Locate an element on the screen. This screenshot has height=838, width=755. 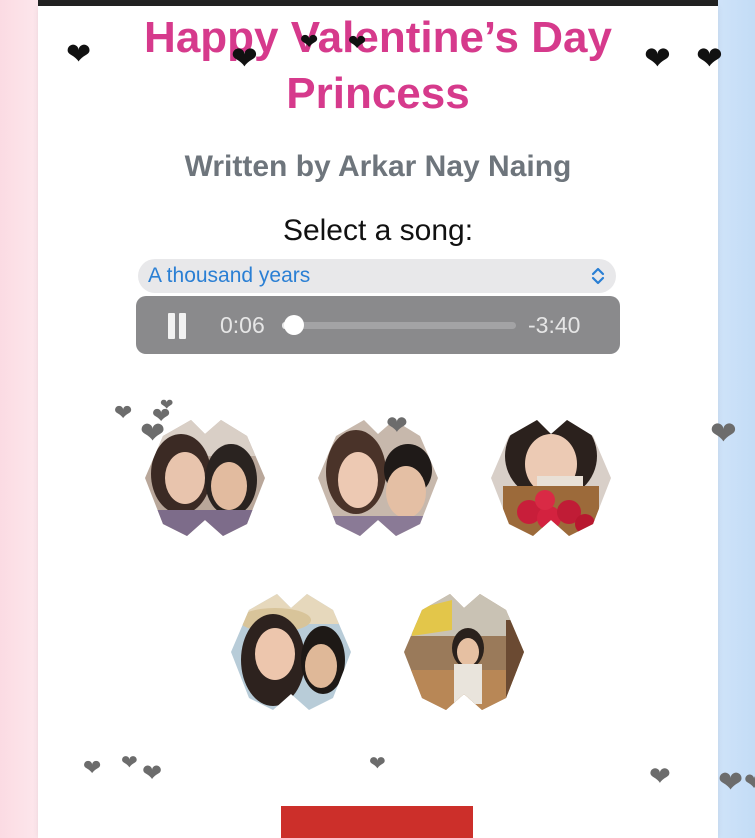
girl-with-roses-photo is located at coordinates (551, 478).